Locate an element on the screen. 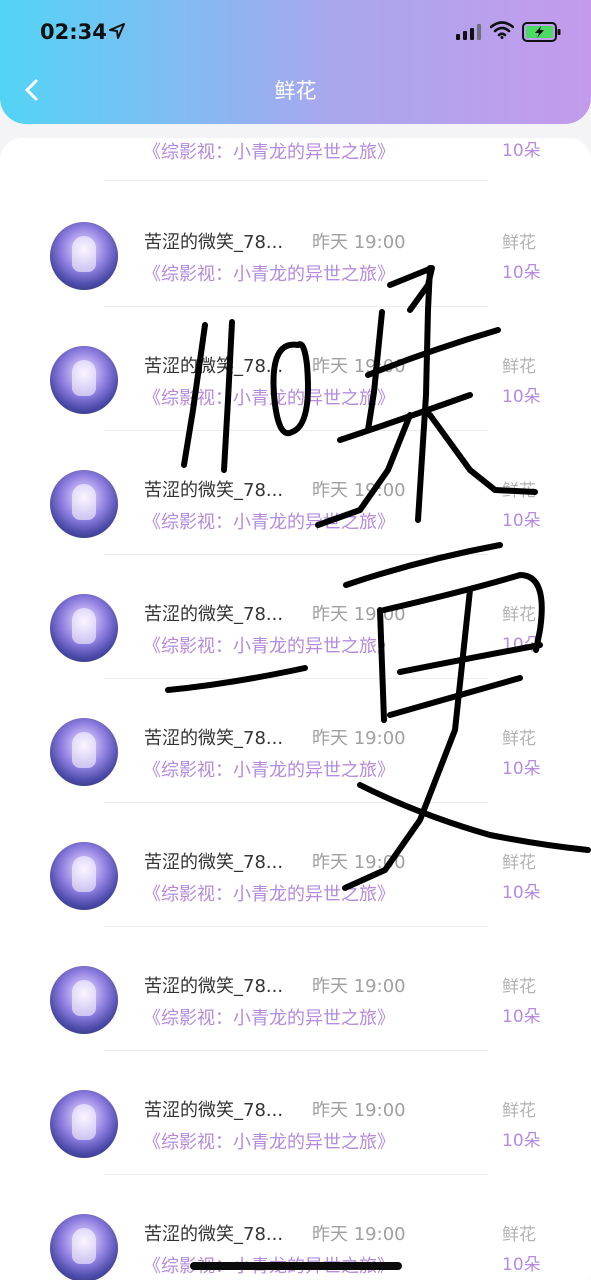 This screenshot has width=591, height=1280. status-time: 02:34 is located at coordinates (73, 32).